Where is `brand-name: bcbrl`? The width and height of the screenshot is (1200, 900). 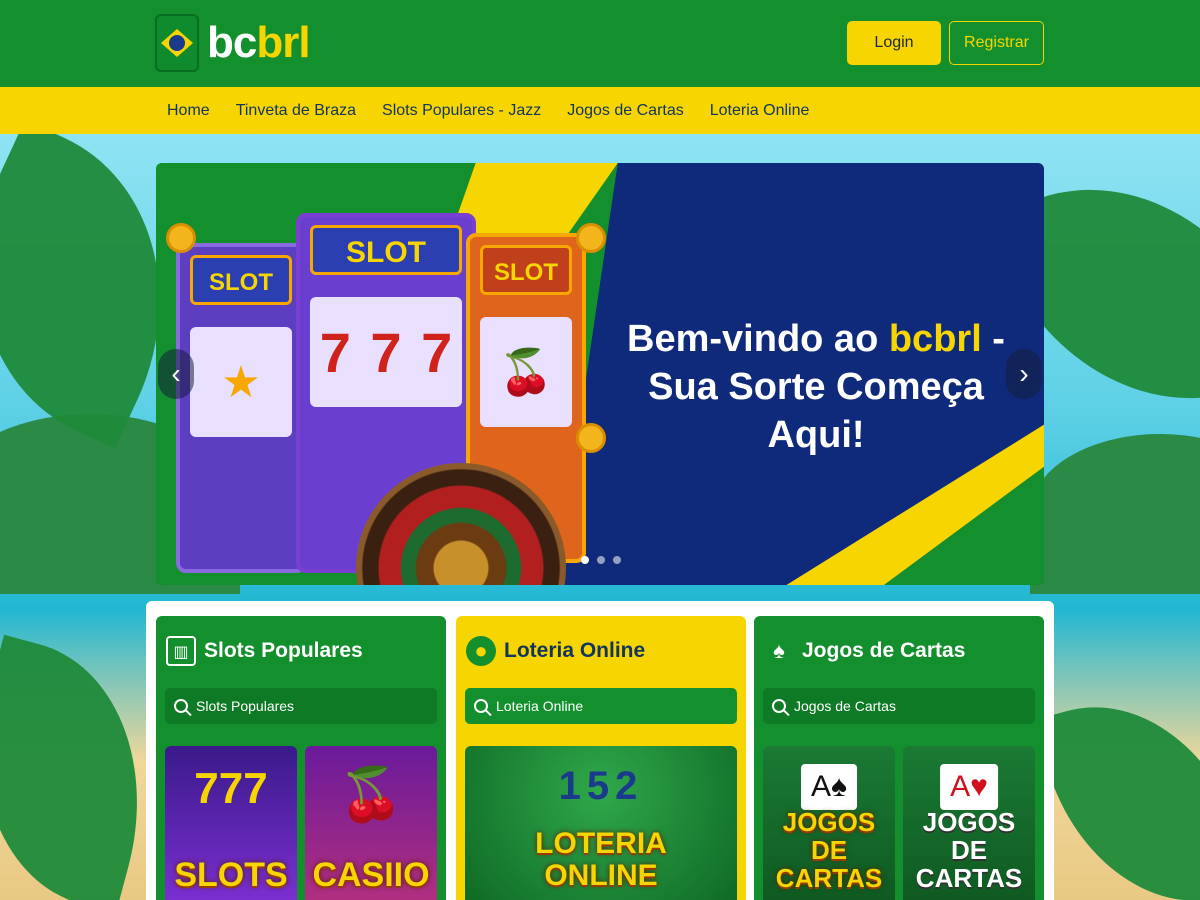 brand-name: bcbrl is located at coordinates (259, 43).